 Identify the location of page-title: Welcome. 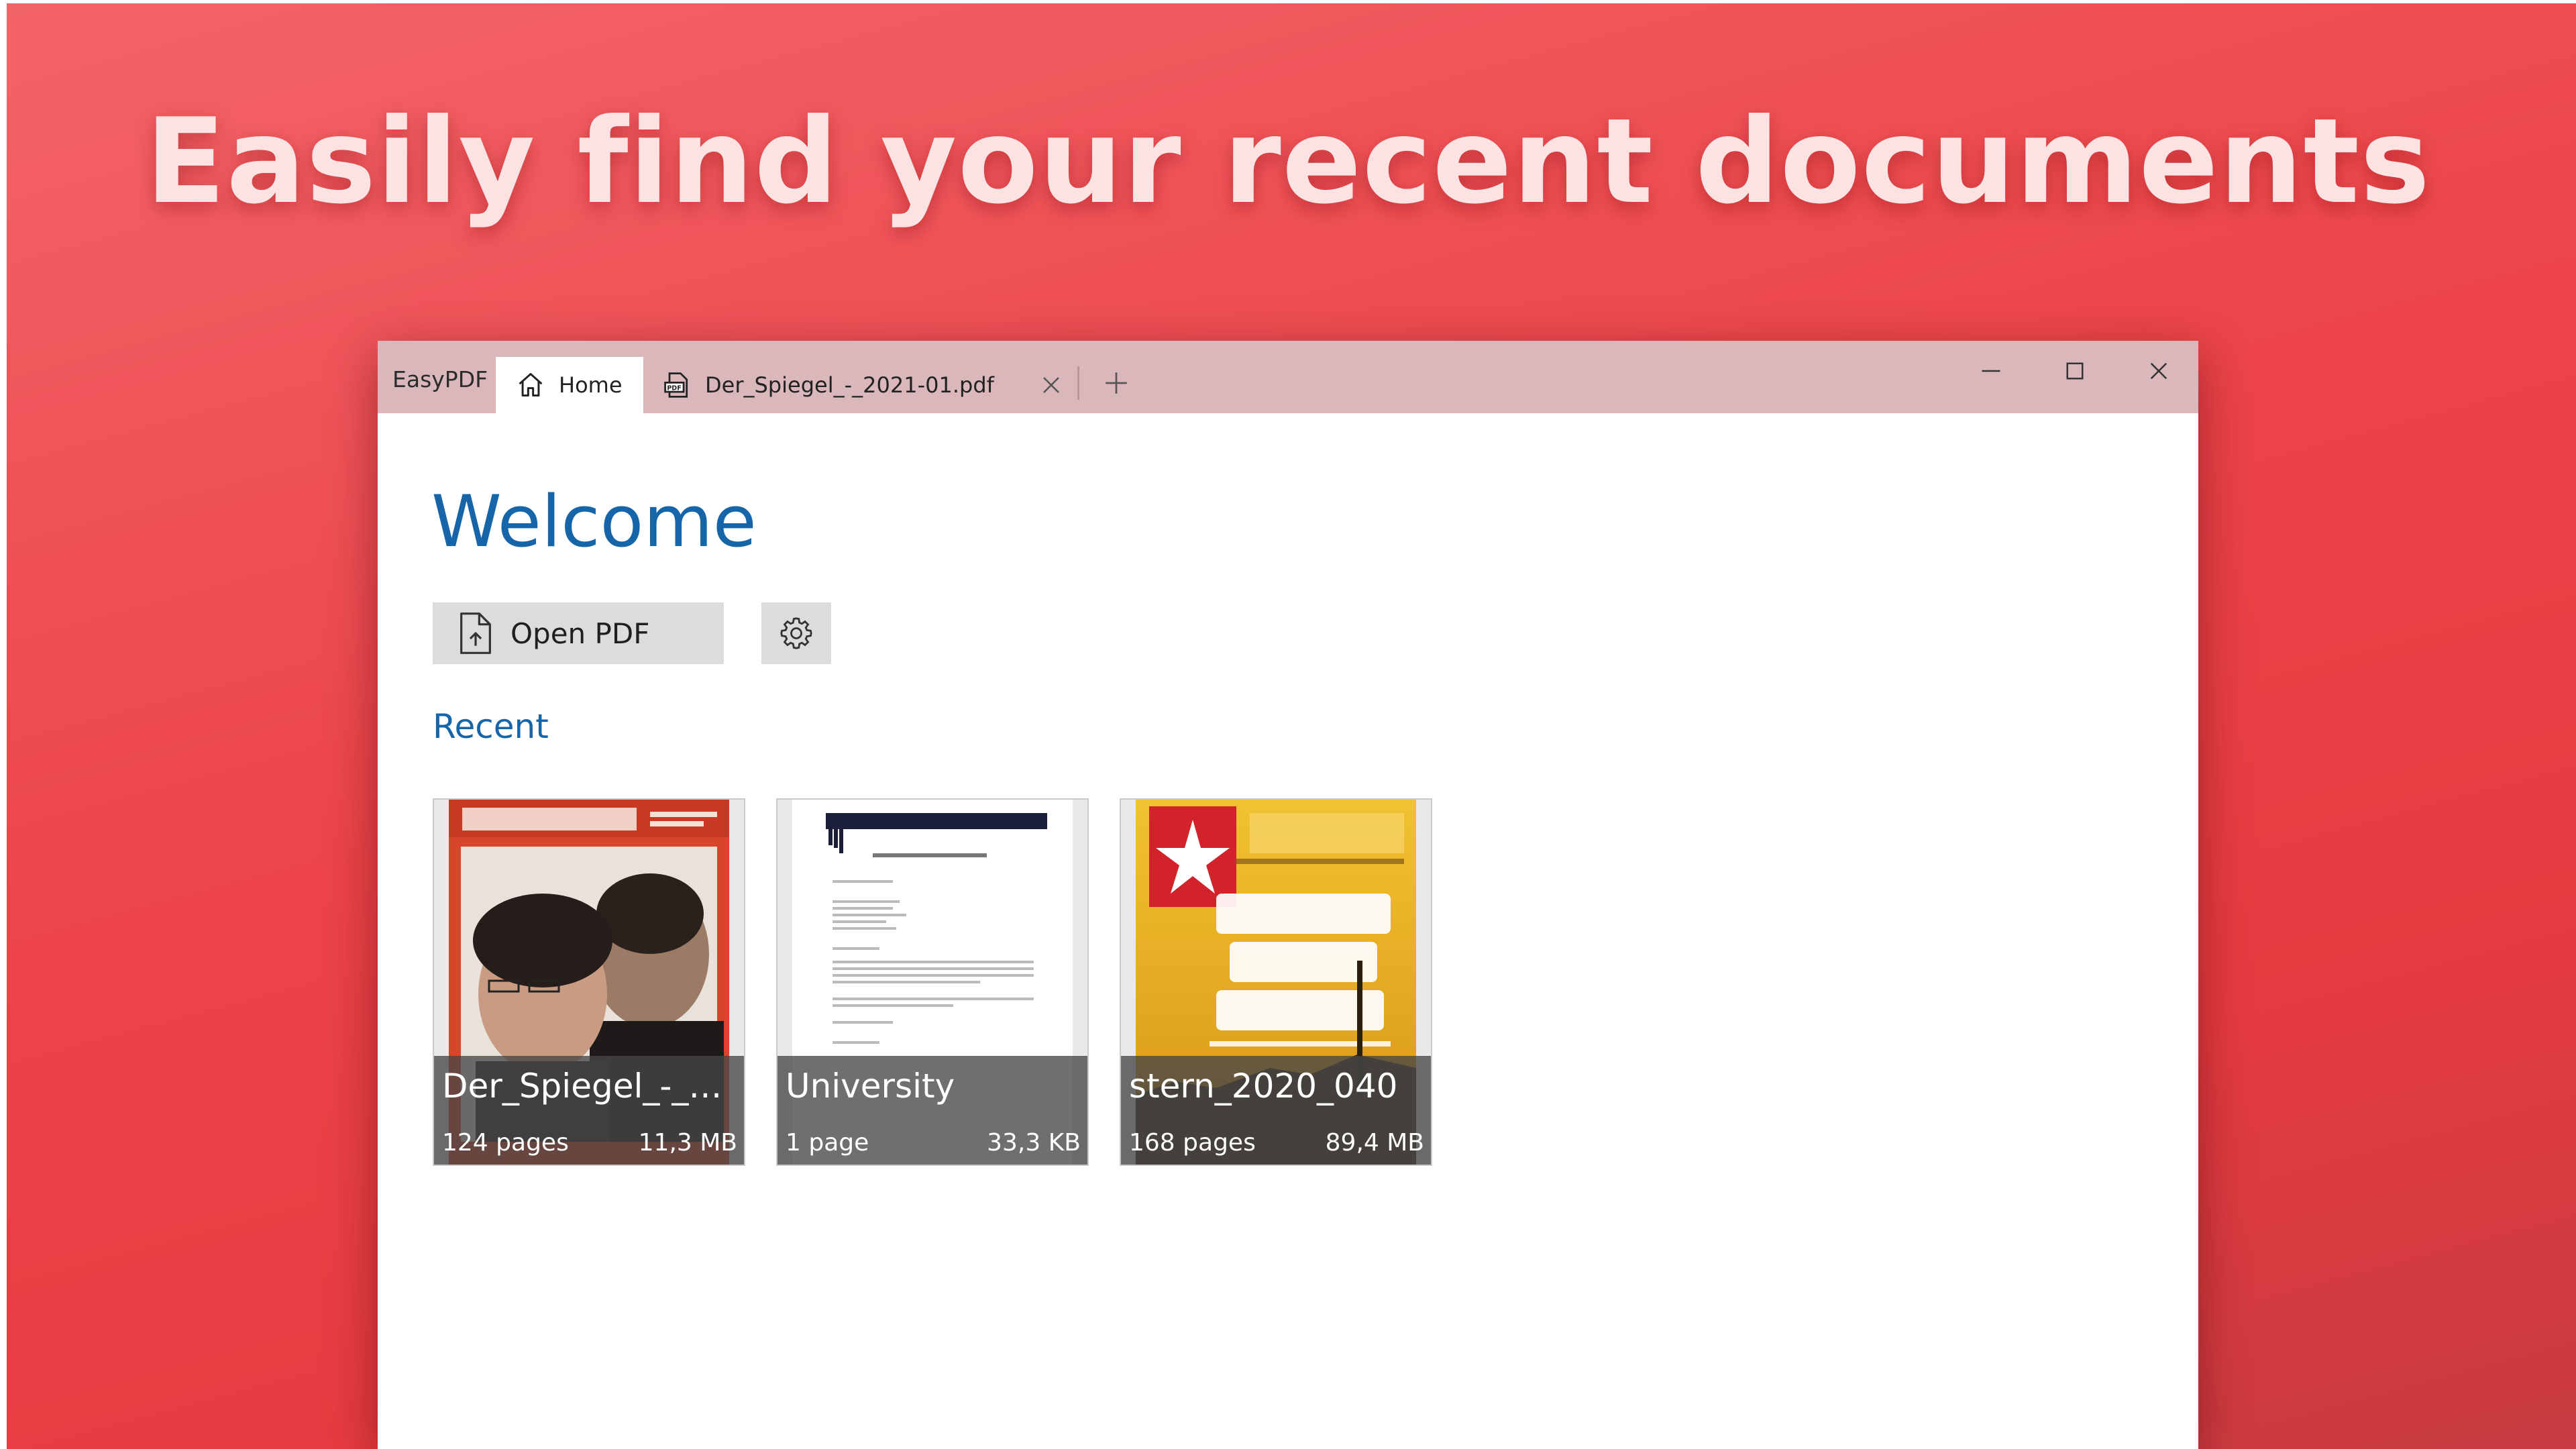
(594, 521).